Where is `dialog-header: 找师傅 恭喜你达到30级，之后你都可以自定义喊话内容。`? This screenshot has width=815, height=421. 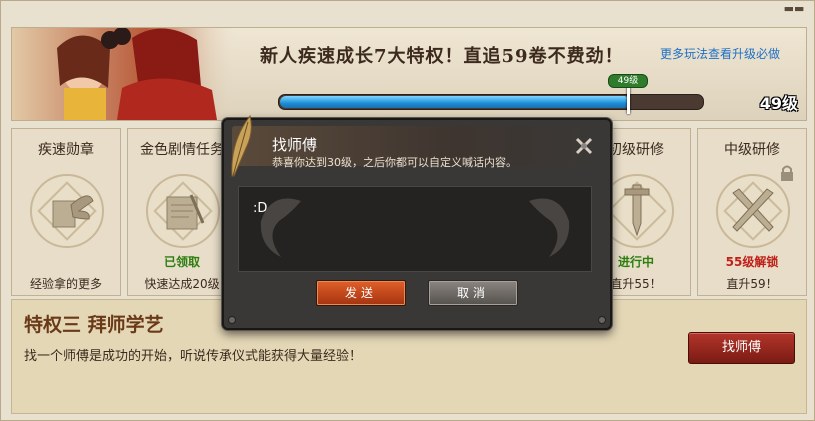
dialog-header: 找师傅 恭喜你达到30级，之后你都可以自定义喊话内容。 is located at coordinates (416, 145).